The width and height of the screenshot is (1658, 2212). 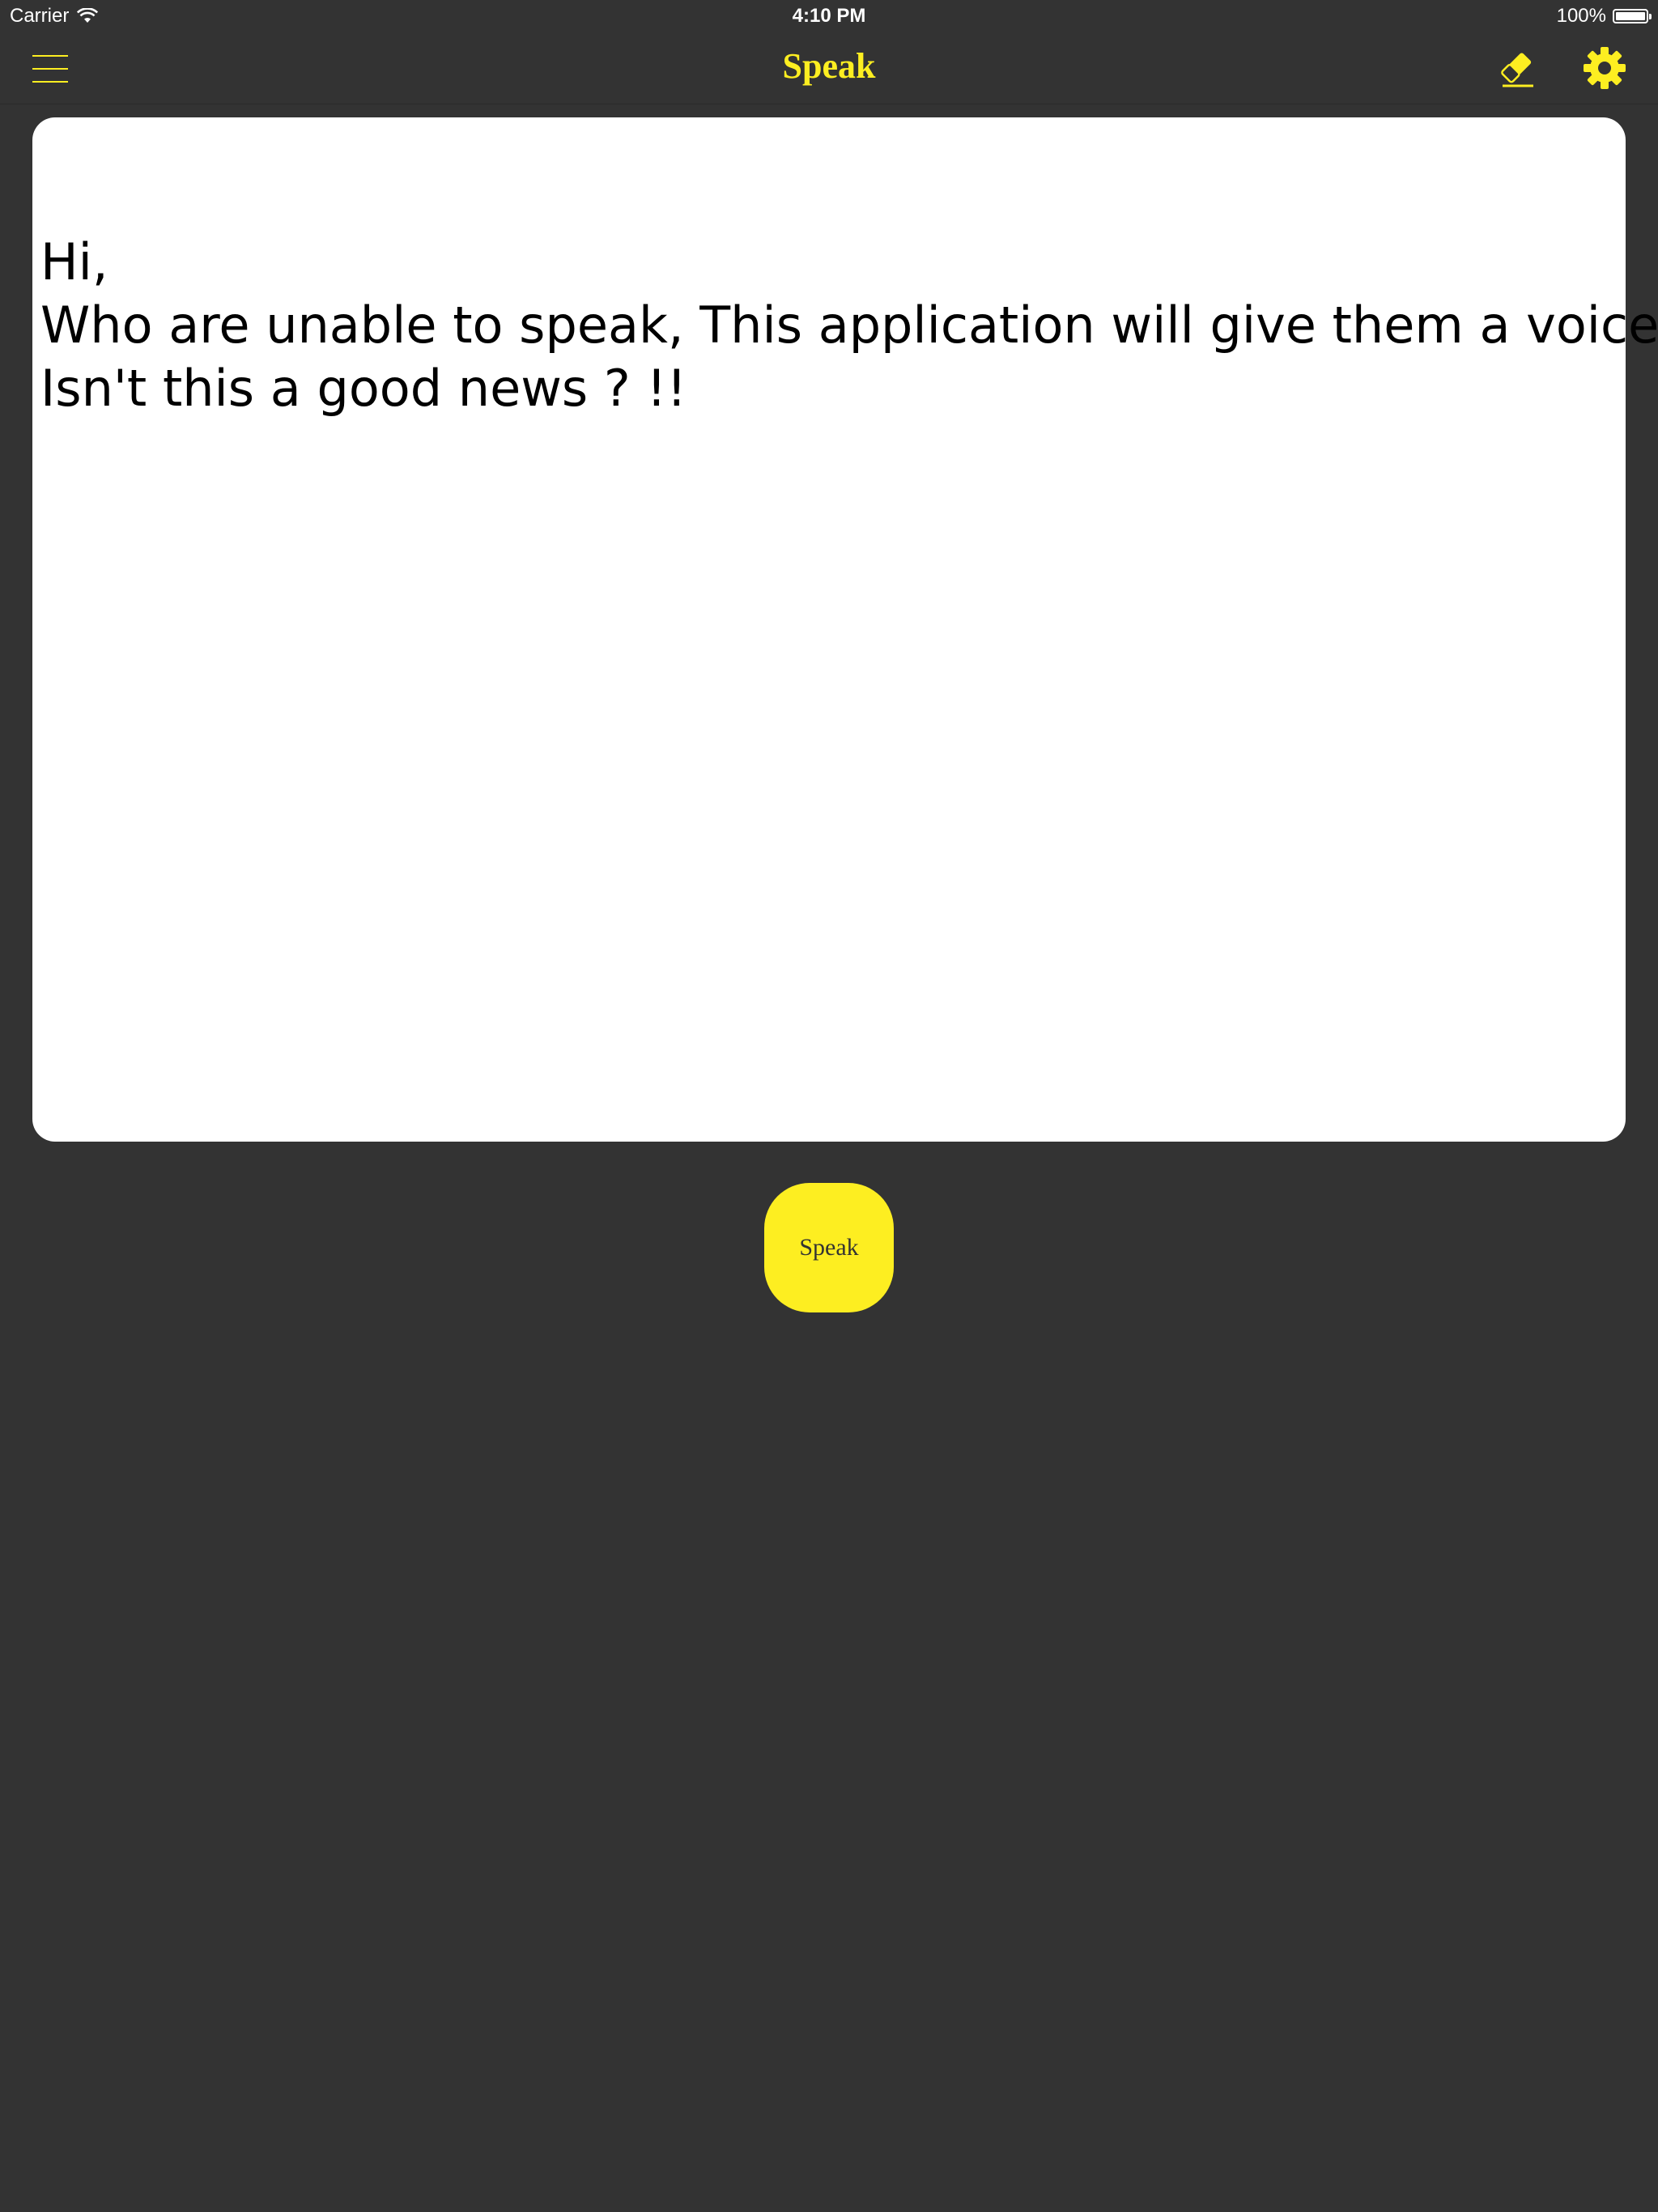 What do you see at coordinates (363, 389) in the screenshot?
I see `text-line: Isn't this a good news ? !!` at bounding box center [363, 389].